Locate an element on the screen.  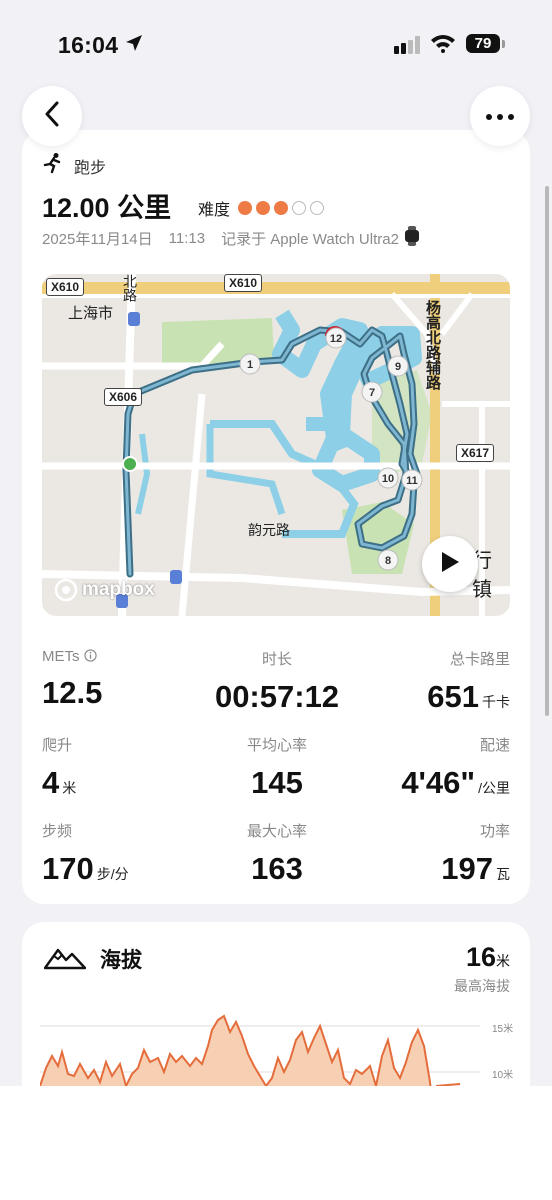
calories-value: 651 is located at coordinates (453, 696).